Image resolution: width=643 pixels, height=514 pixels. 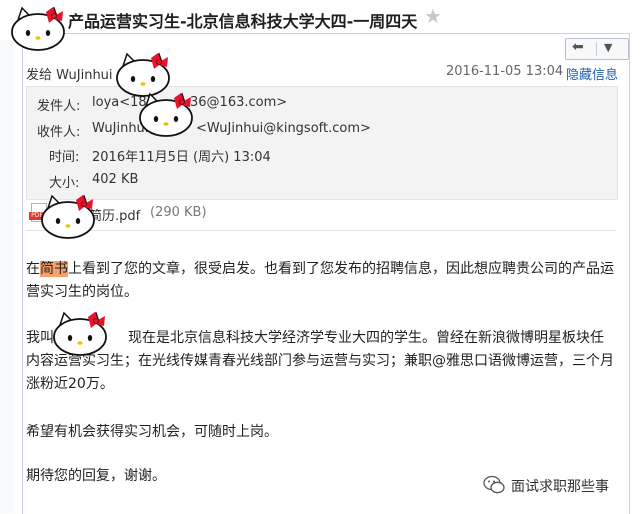 I want to click on p1-text-a: 在, so click(x=33, y=269).